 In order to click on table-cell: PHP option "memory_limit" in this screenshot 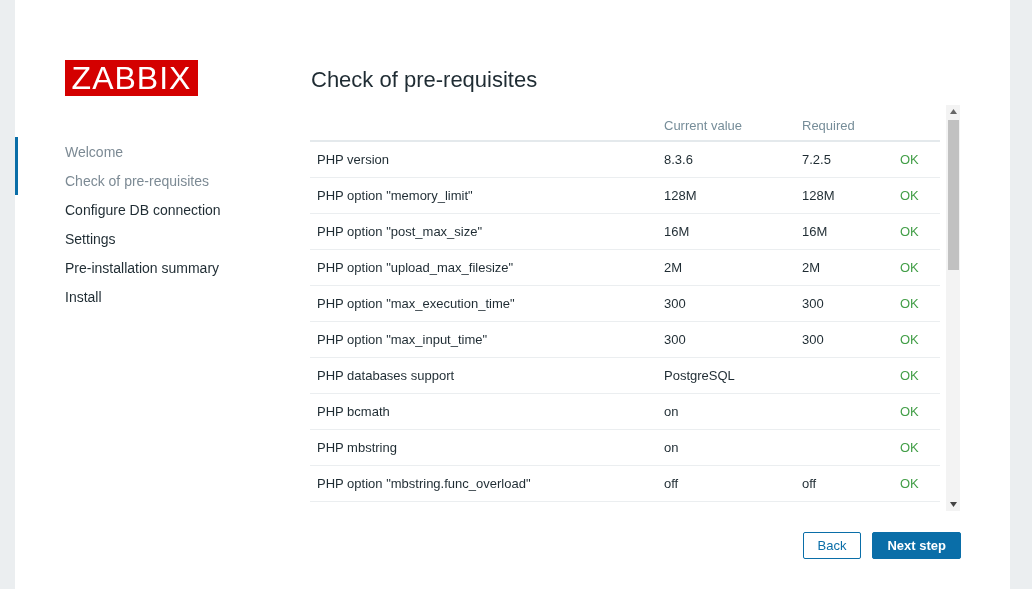, I will do `click(395, 195)`.